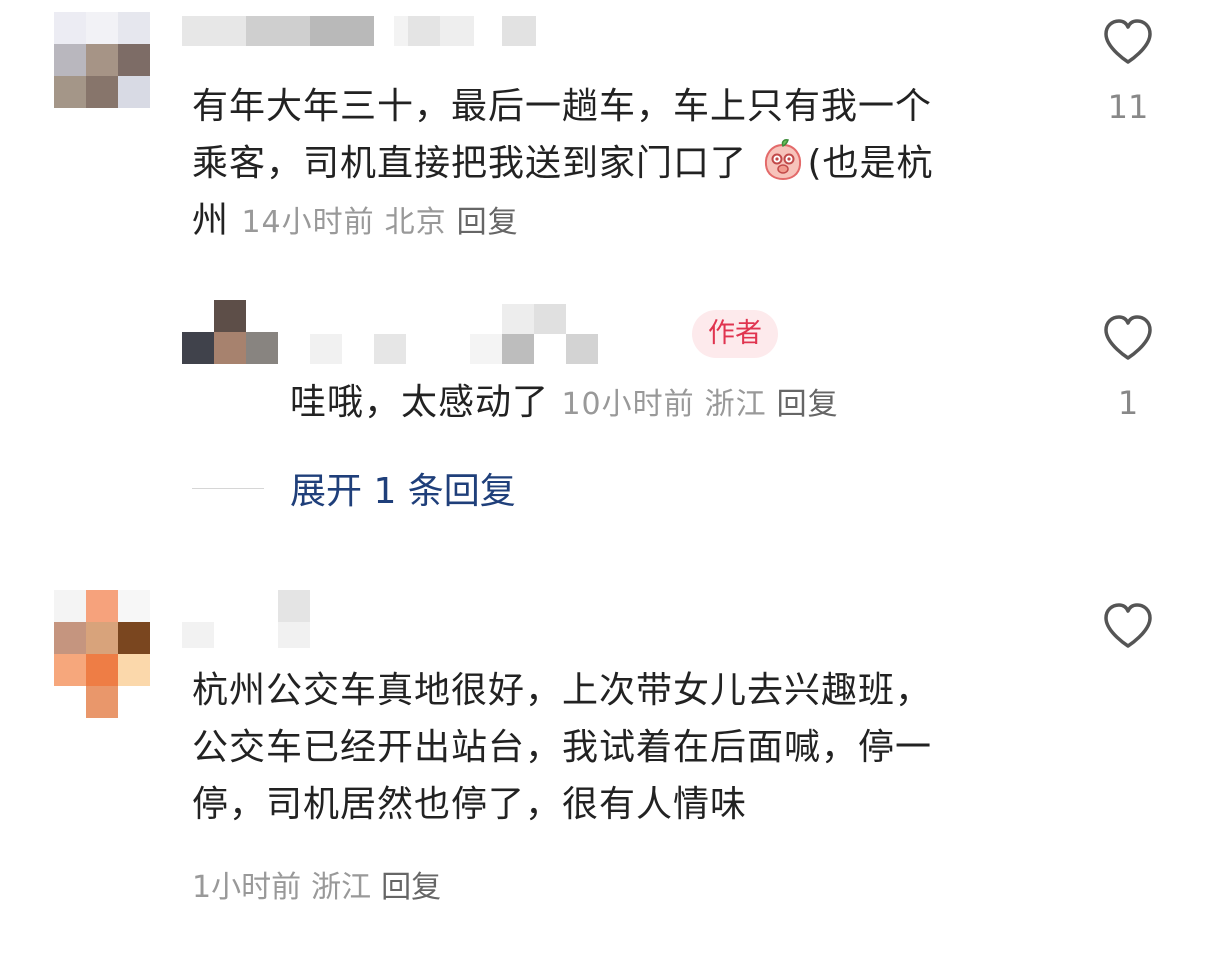 This screenshot has height=963, width=1206. Describe the element at coordinates (228, 488) in the screenshot. I see `divider` at that location.